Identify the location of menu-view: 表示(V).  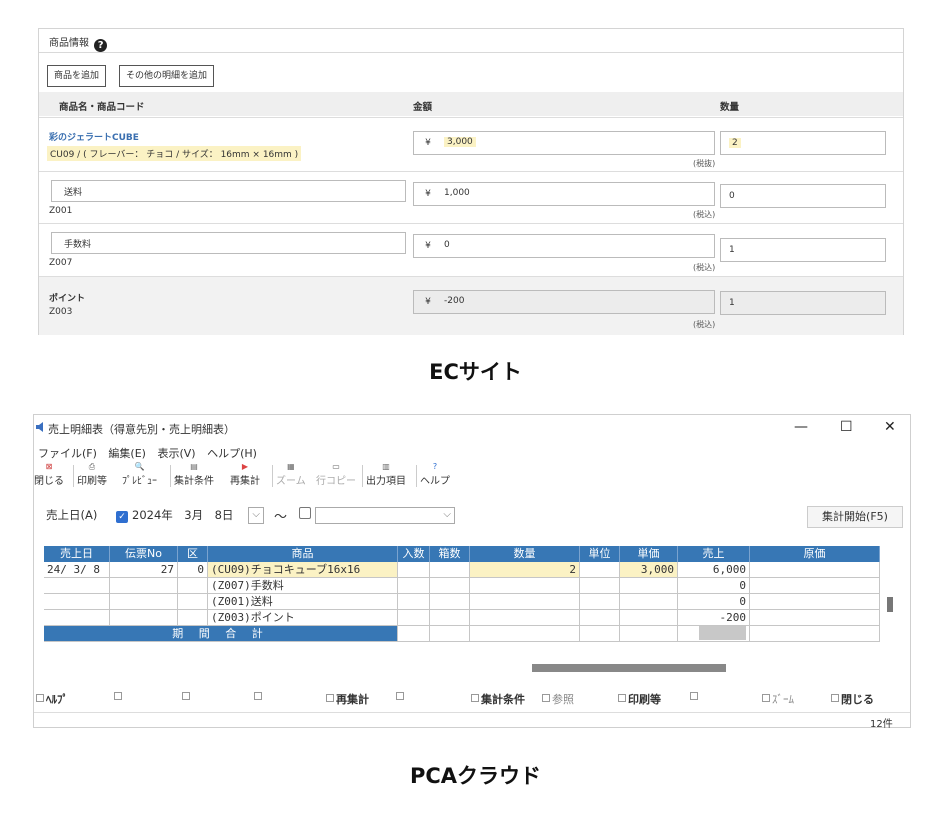
(176, 453).